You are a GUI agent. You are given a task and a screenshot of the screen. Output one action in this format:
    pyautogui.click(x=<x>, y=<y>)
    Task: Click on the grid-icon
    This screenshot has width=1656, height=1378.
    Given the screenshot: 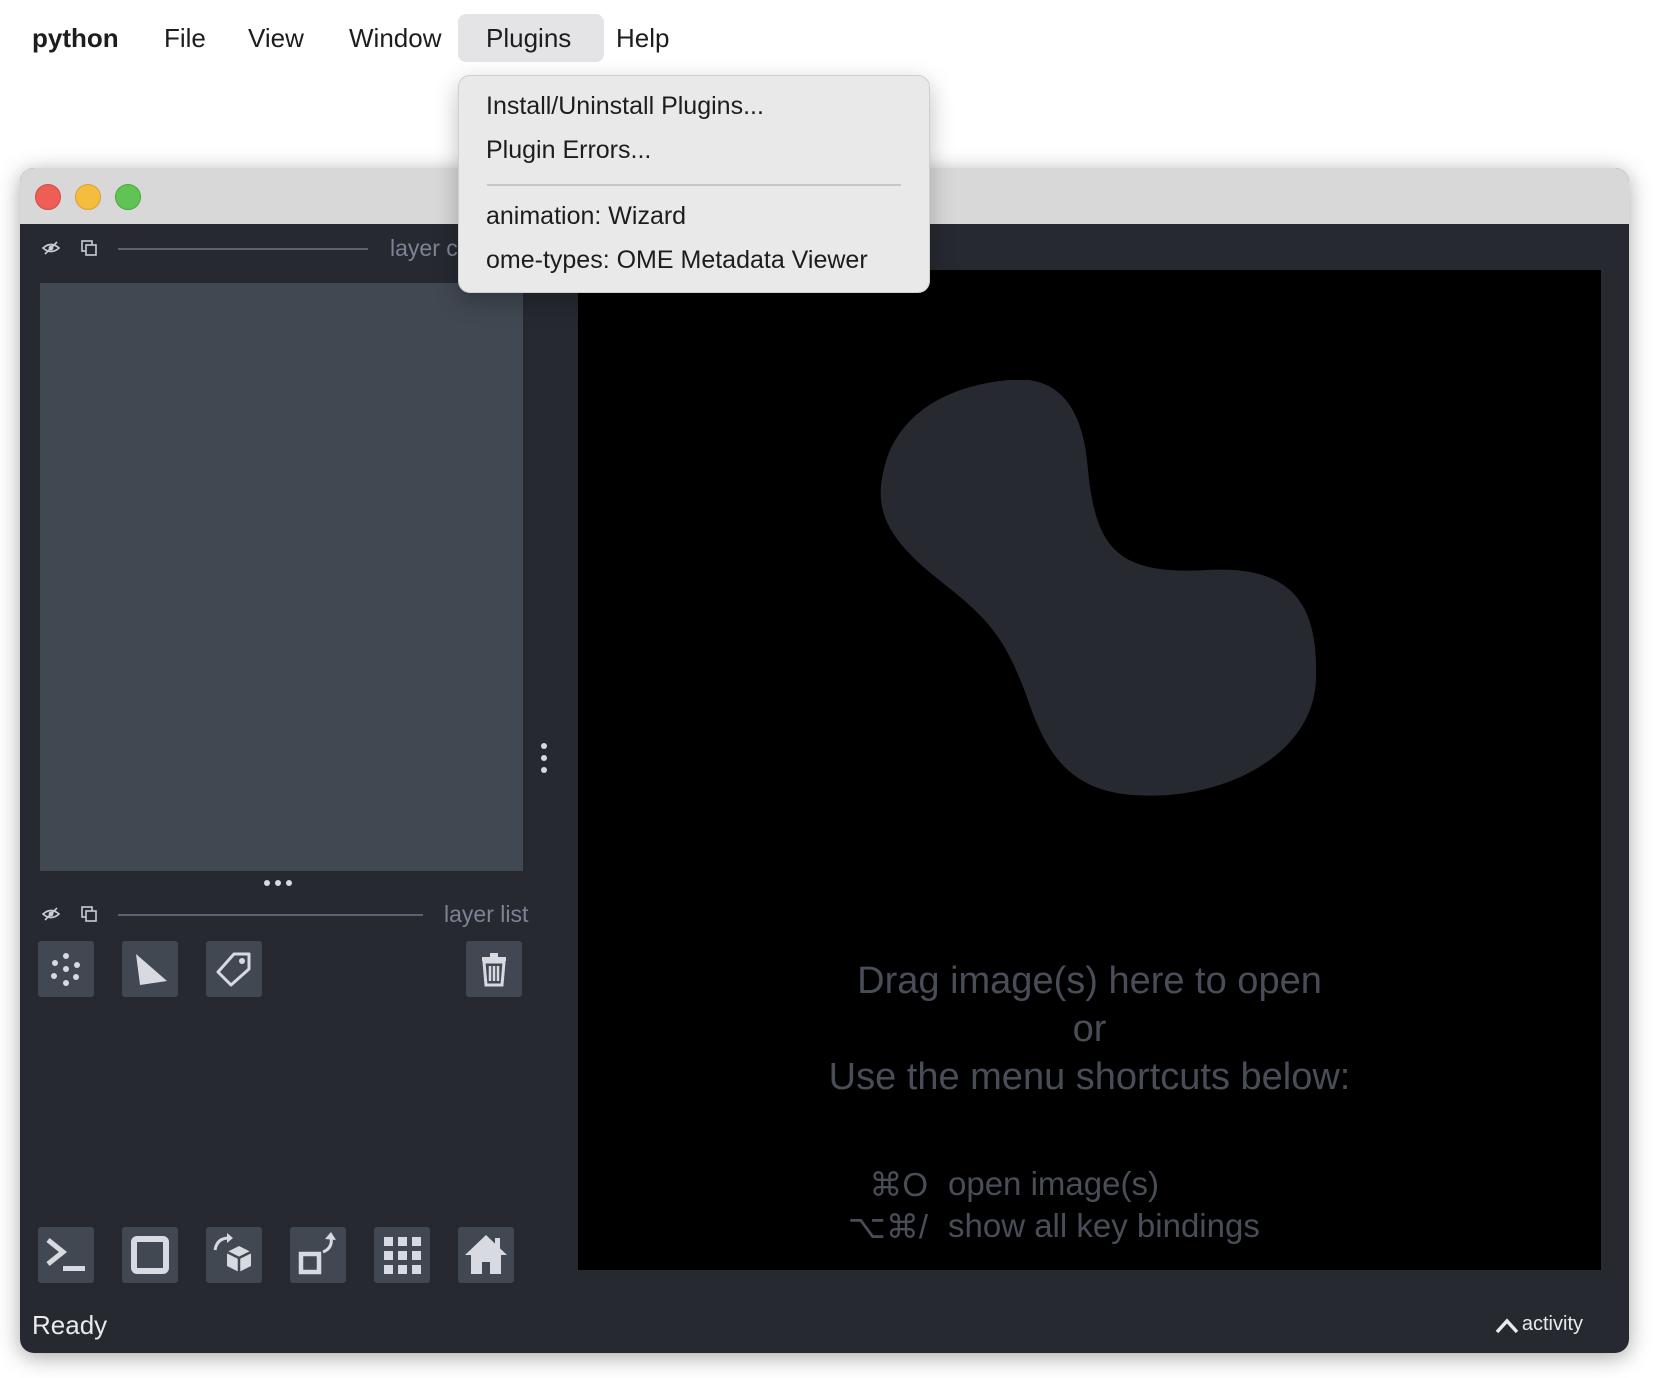 What is the action you would take?
    pyautogui.click(x=402, y=1255)
    